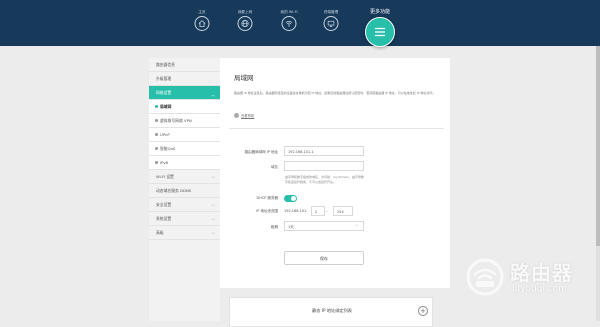  What do you see at coordinates (485, 277) in the screenshot?
I see `router-logo-icon` at bounding box center [485, 277].